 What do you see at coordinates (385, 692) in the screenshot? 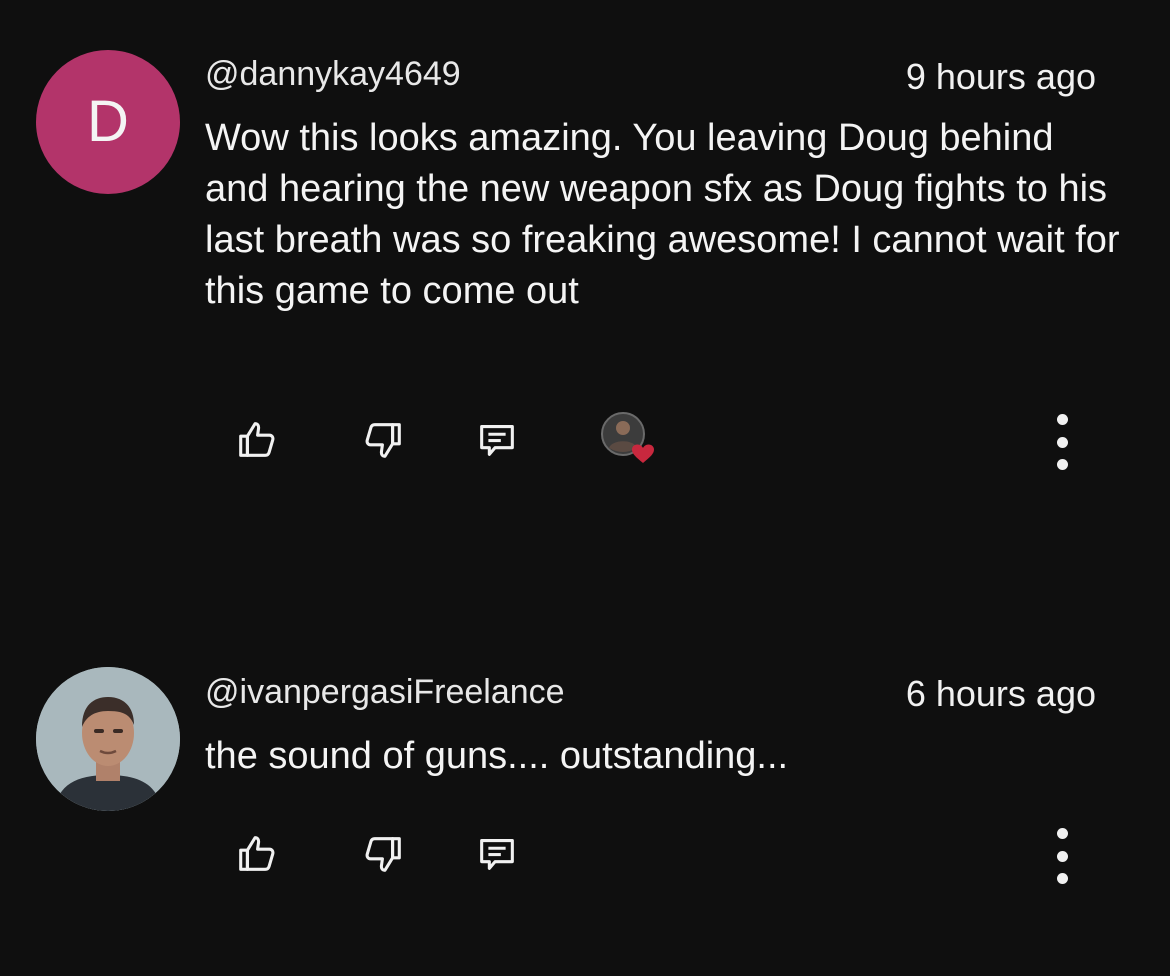
I see `comment-author: @ivanpergasiFreelance` at bounding box center [385, 692].